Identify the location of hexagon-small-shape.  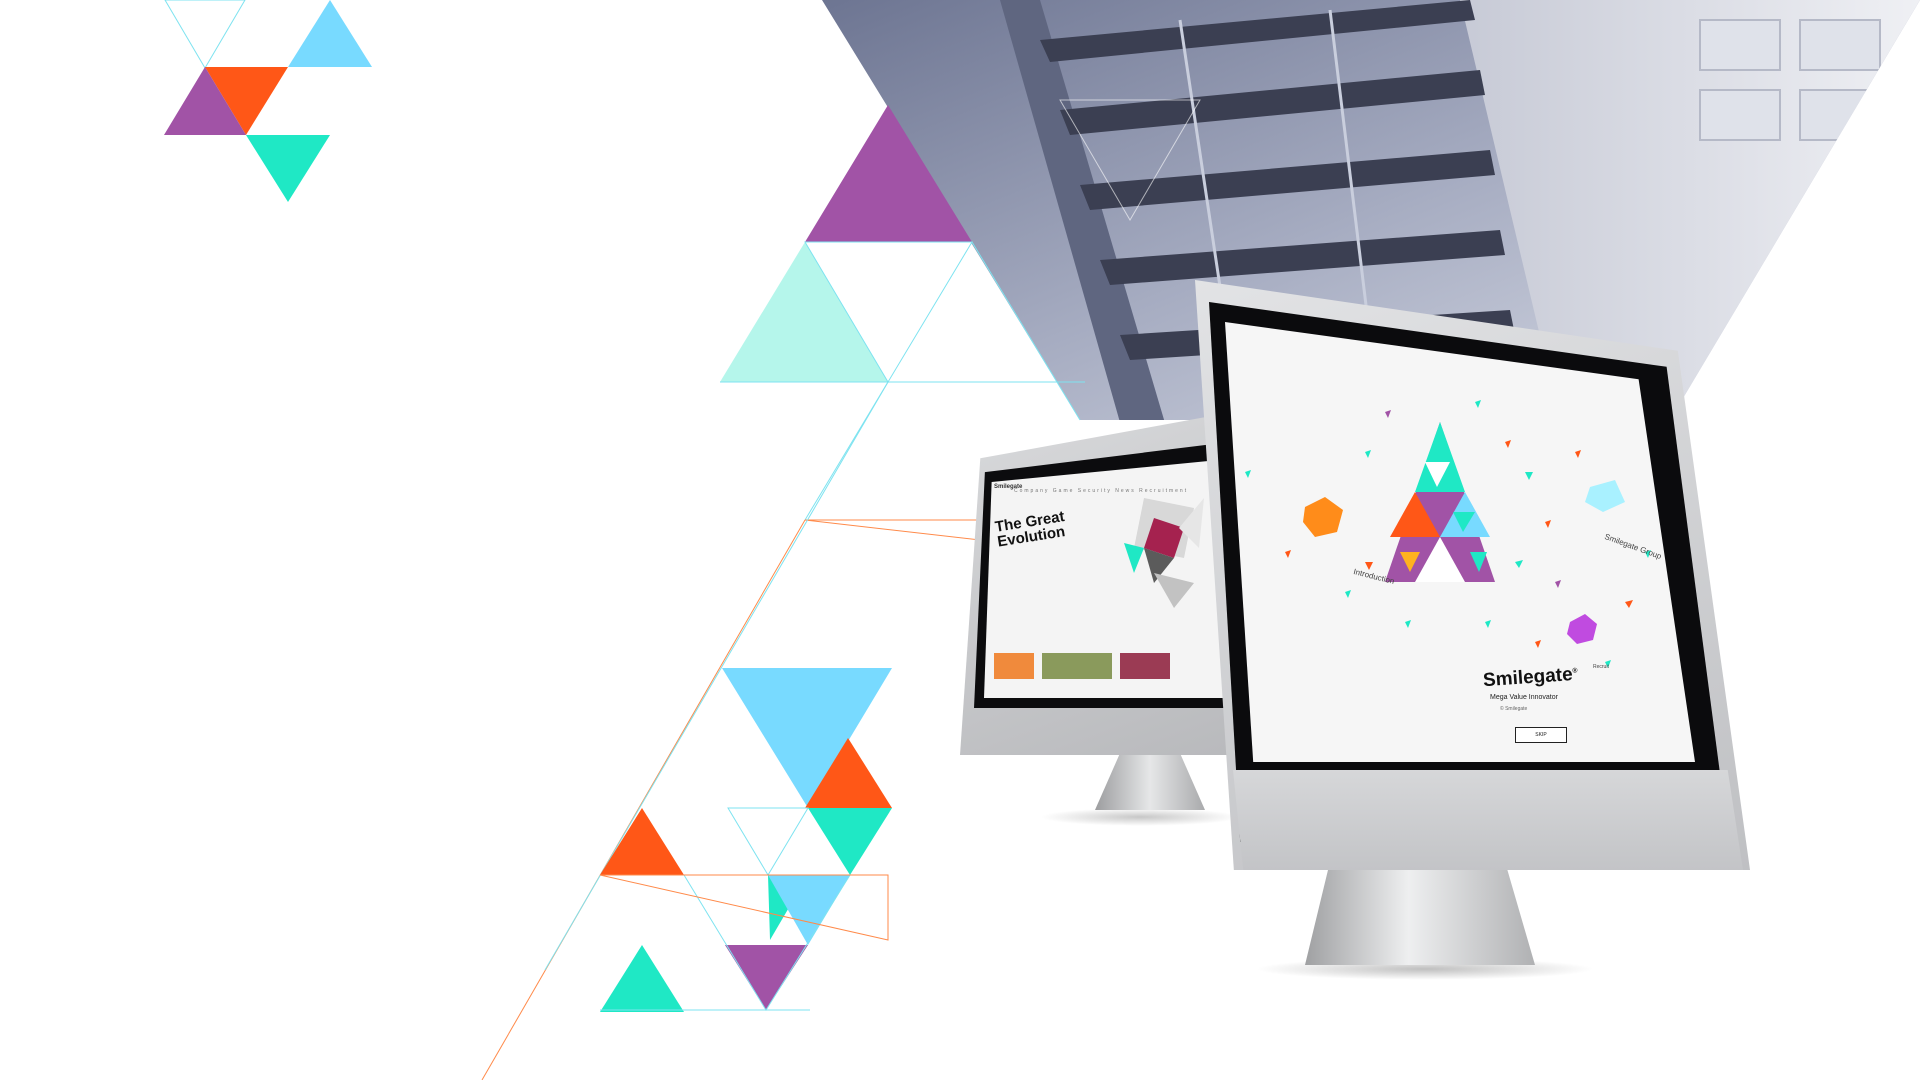
(1582, 629).